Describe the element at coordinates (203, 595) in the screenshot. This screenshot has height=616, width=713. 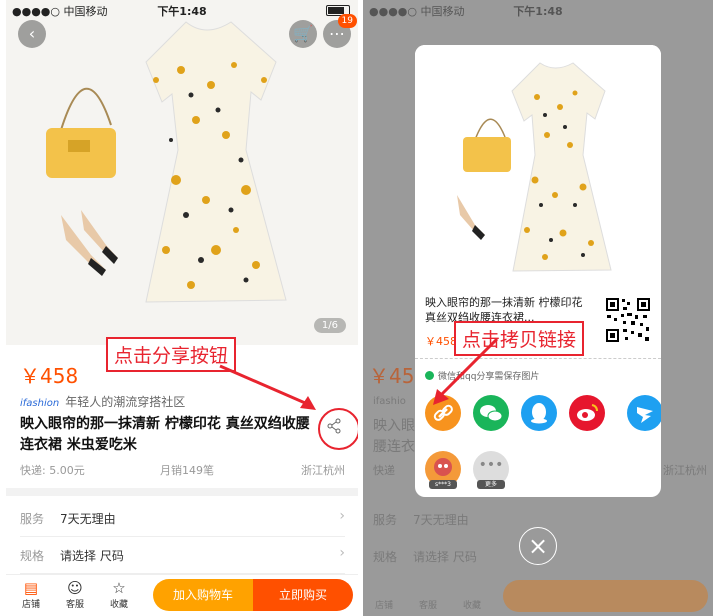
I see `add-to-cart-button: 加入购物车` at that location.